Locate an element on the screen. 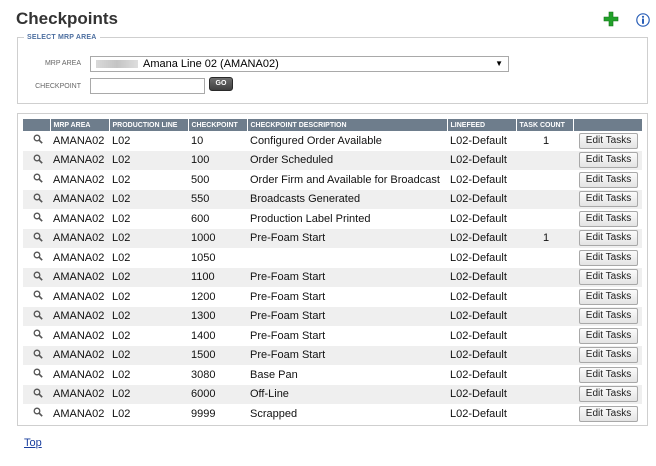  header-checkpoint: CHECKPOINT is located at coordinates (218, 125).